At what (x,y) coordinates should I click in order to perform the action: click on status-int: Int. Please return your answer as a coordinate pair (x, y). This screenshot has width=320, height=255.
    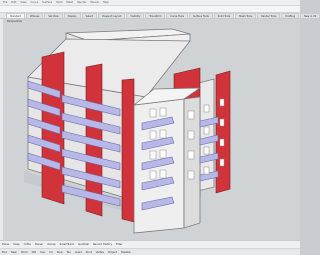
    Looking at the image, I should click on (50, 252).